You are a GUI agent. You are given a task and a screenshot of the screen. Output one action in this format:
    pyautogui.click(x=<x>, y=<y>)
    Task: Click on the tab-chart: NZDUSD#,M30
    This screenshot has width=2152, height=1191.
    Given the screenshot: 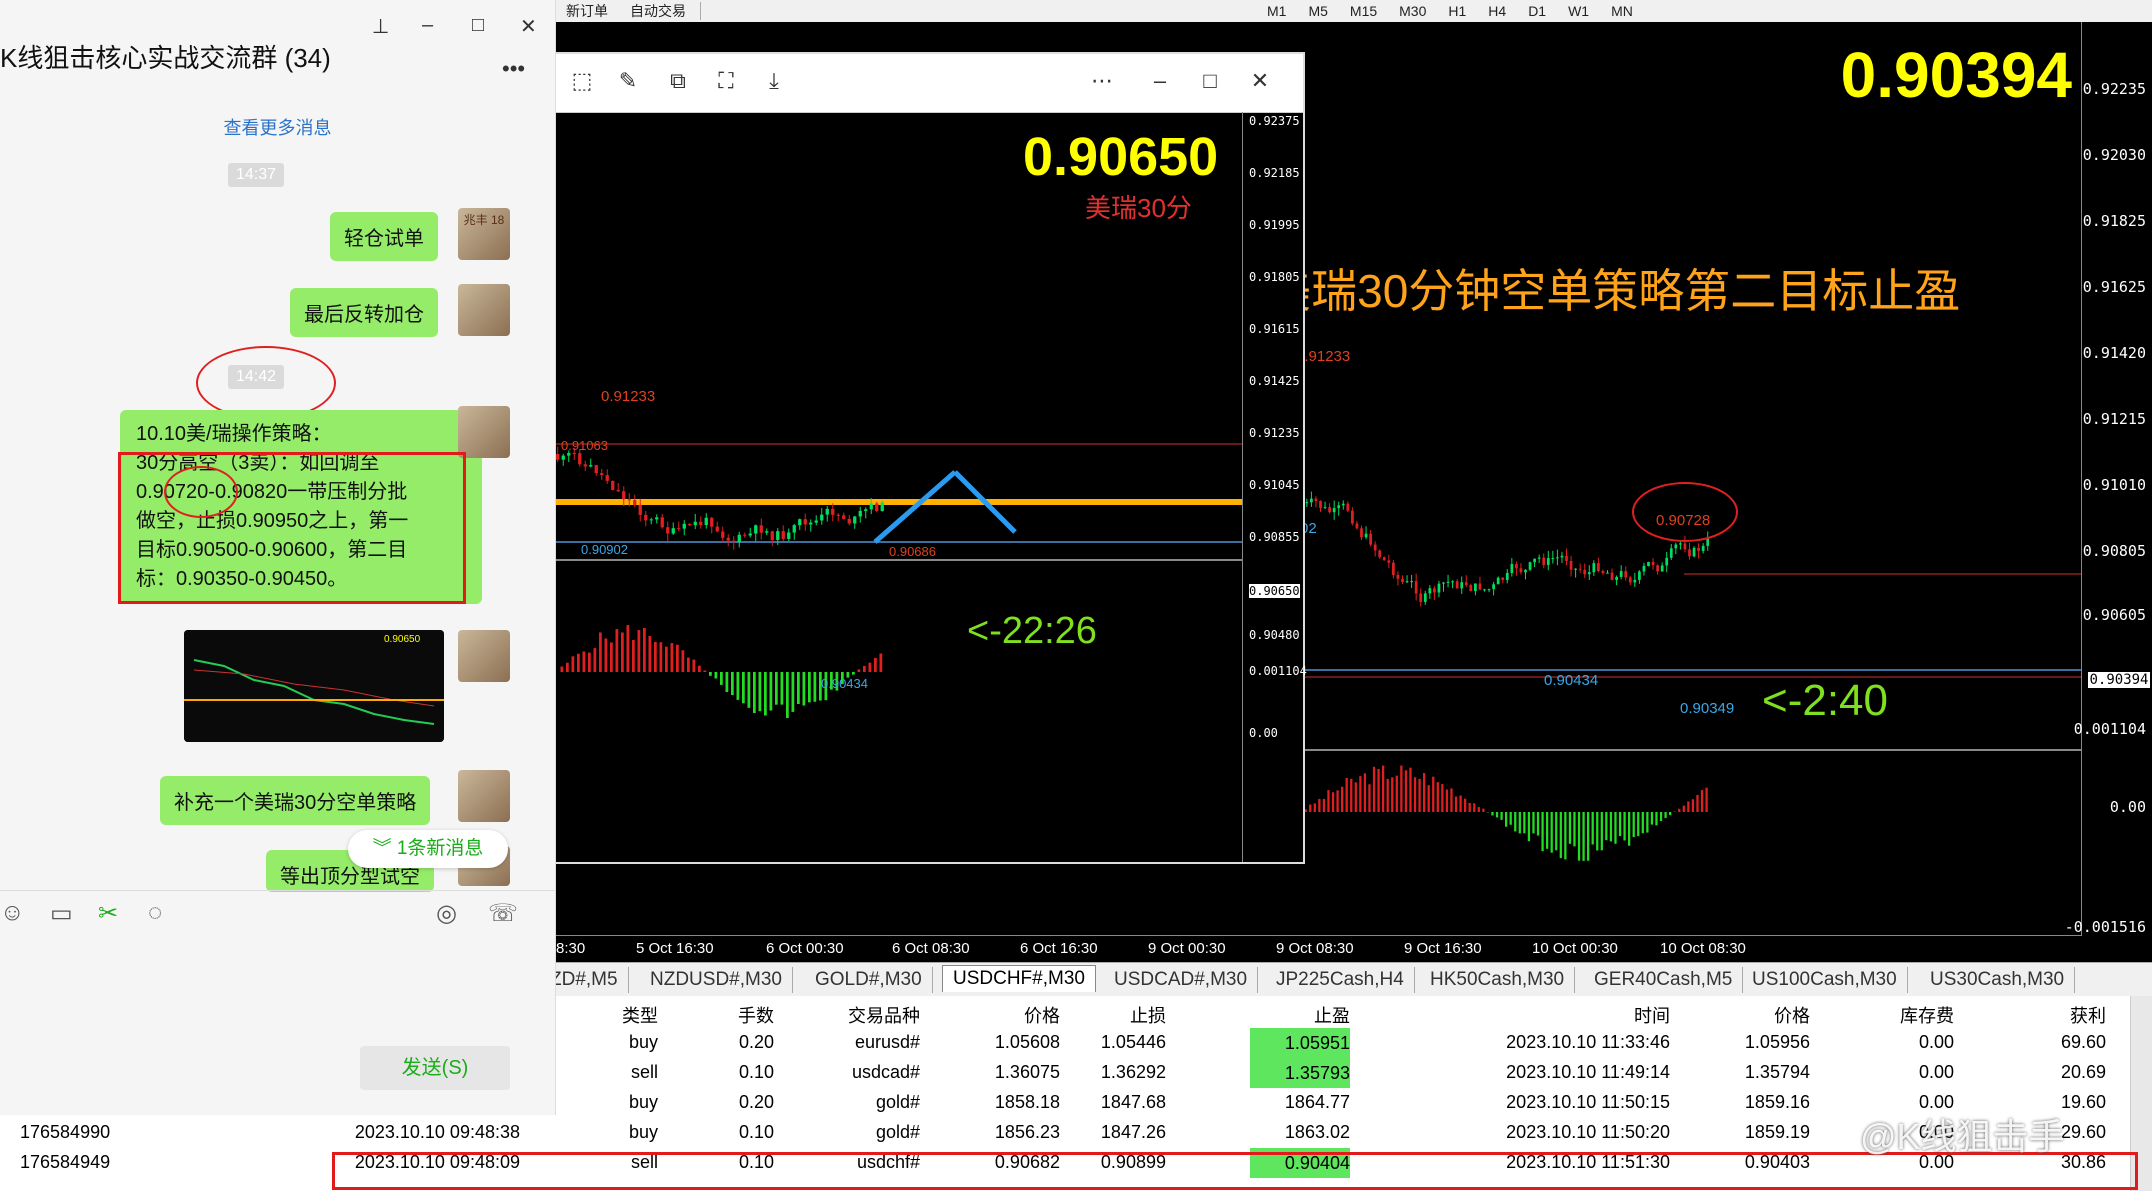 What is the action you would take?
    pyautogui.click(x=716, y=980)
    